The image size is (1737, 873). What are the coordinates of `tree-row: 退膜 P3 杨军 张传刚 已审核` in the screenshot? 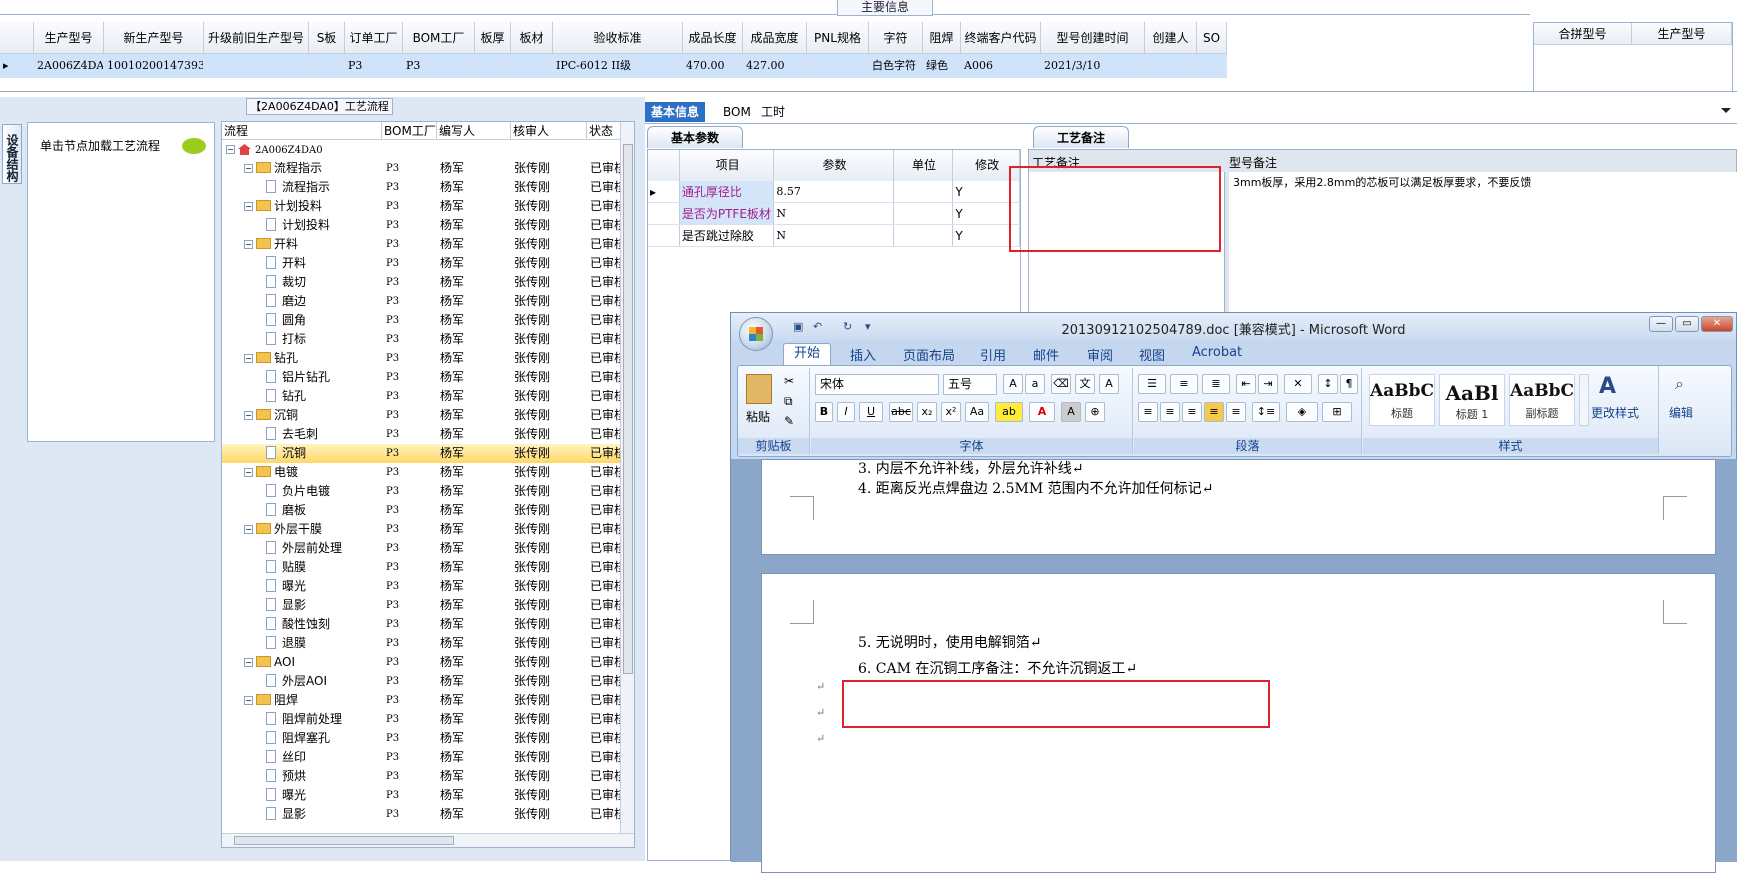 It's located at (428, 643).